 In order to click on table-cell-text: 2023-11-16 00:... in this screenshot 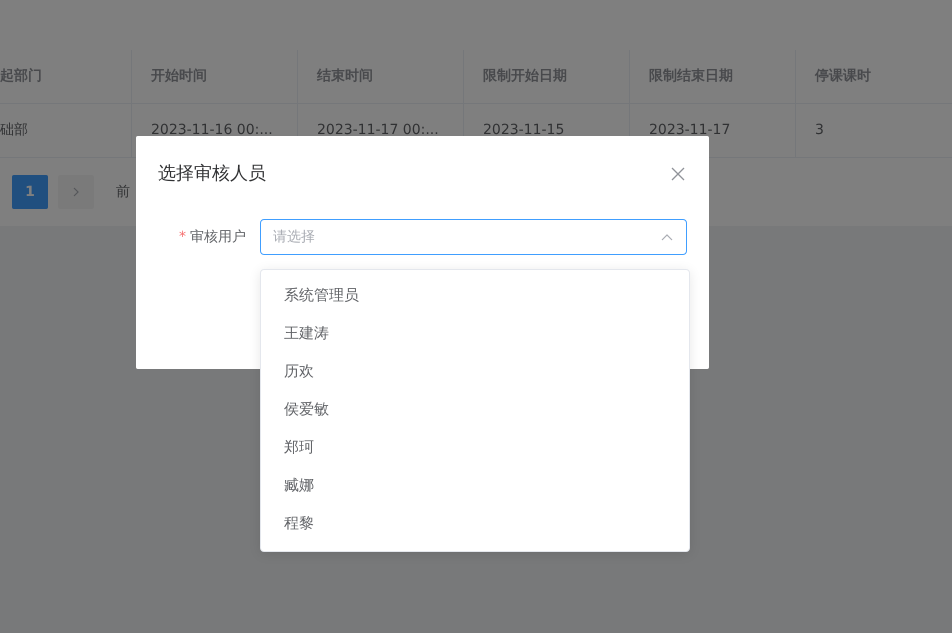, I will do `click(212, 130)`.